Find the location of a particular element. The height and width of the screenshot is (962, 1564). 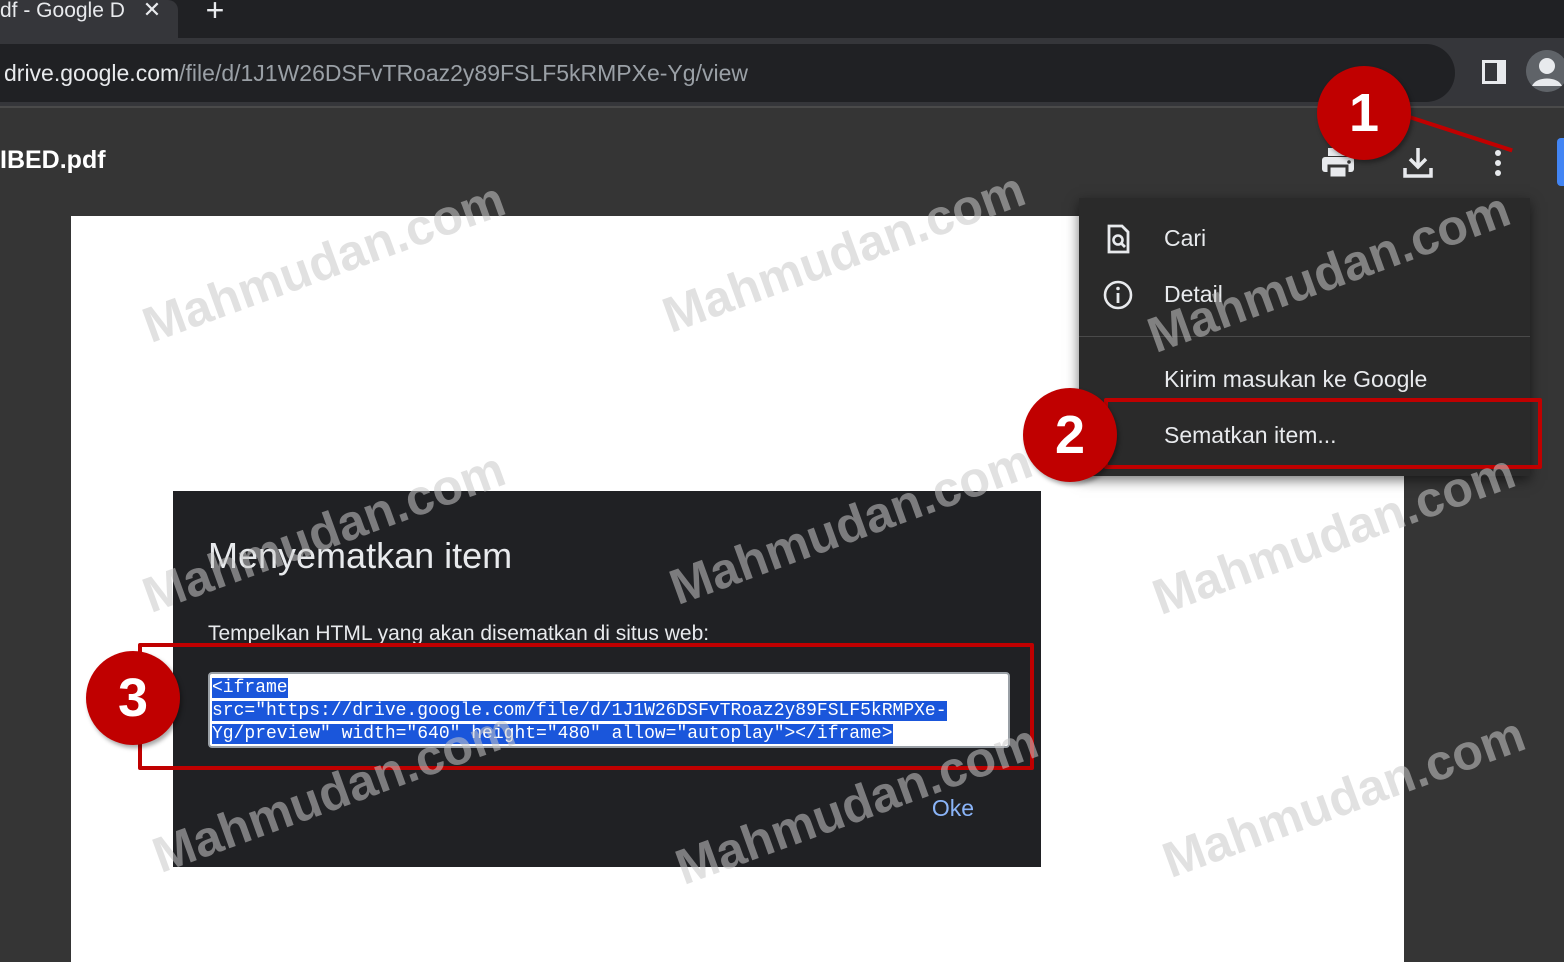

step-badge-3: 3 is located at coordinates (133, 698).